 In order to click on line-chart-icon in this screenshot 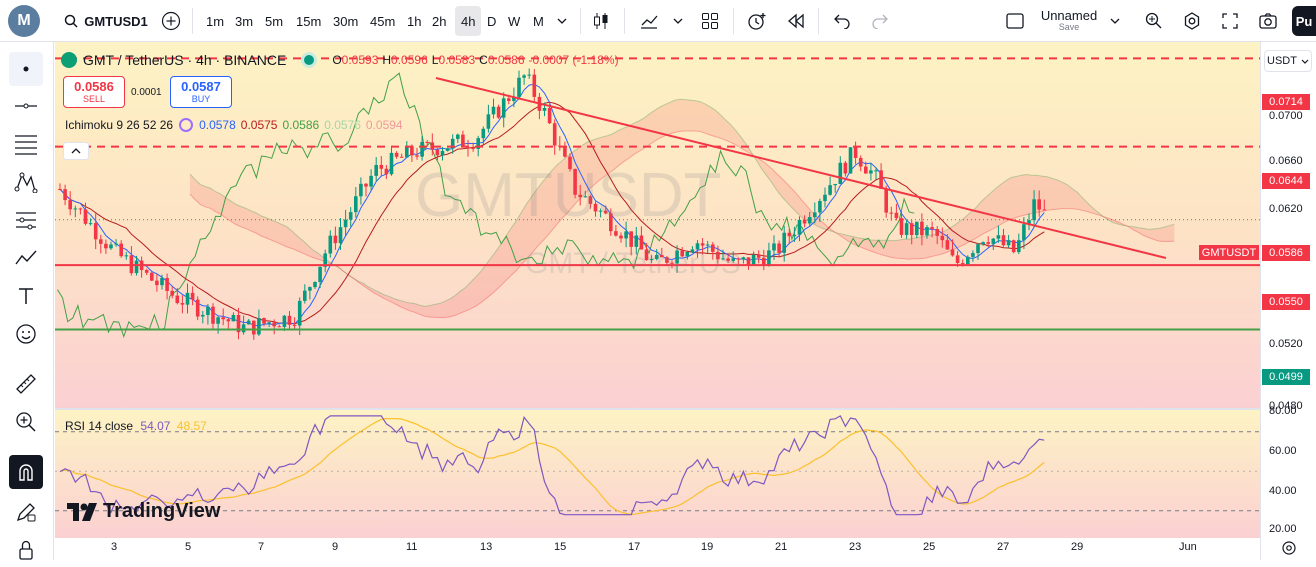, I will do `click(649, 22)`.